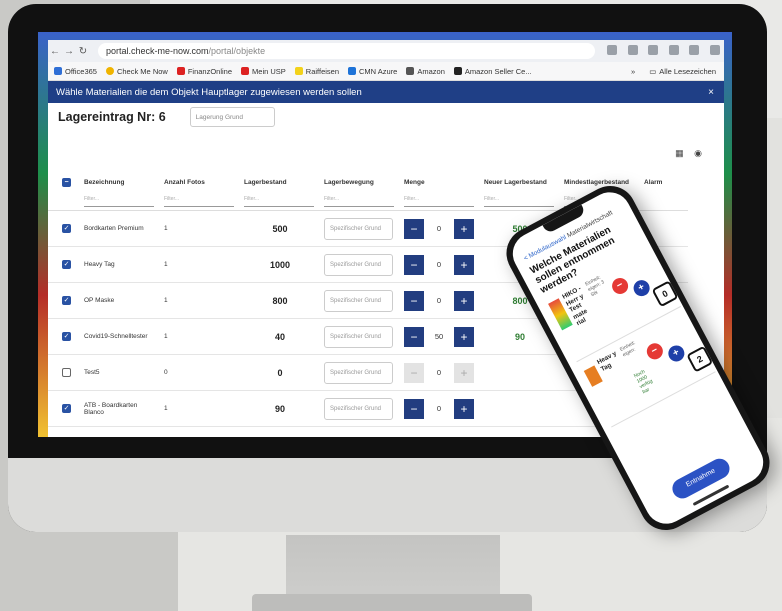 The width and height of the screenshot is (782, 611). What do you see at coordinates (69, 51) in the screenshot?
I see `forward-icon: →` at bounding box center [69, 51].